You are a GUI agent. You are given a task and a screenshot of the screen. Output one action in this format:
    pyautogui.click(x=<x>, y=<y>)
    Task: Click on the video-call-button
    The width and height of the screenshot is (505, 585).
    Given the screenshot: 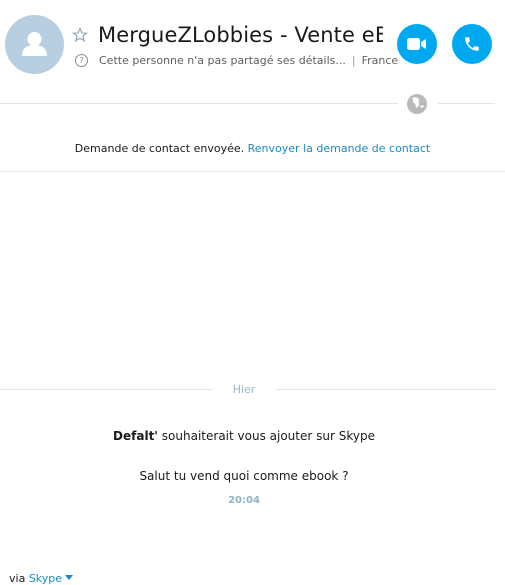 What is the action you would take?
    pyautogui.click(x=417, y=44)
    